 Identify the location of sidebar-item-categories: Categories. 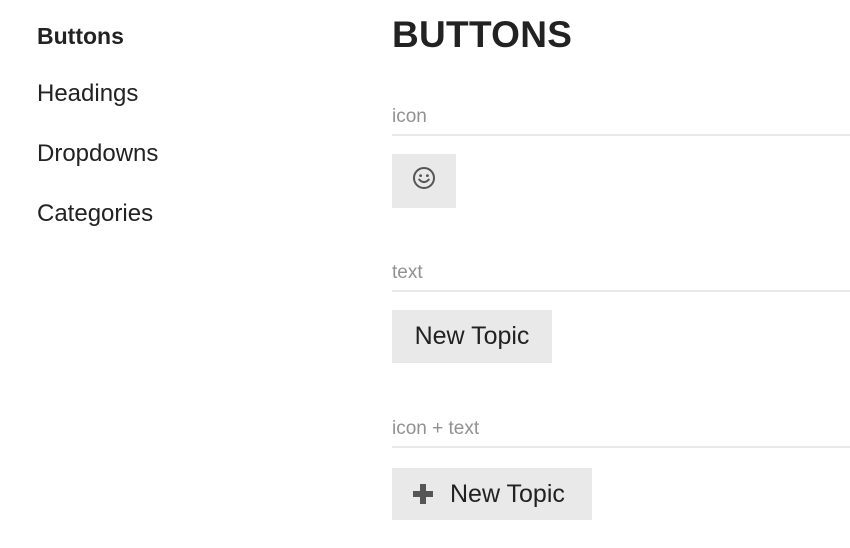
(97, 214).